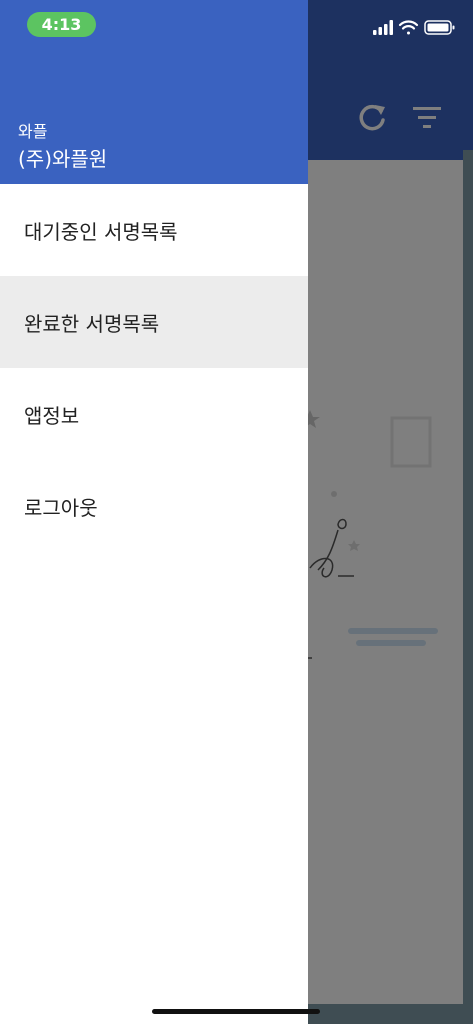  Describe the element at coordinates (154, 506) in the screenshot. I see `menu-item-logout: 로그아웃` at that location.